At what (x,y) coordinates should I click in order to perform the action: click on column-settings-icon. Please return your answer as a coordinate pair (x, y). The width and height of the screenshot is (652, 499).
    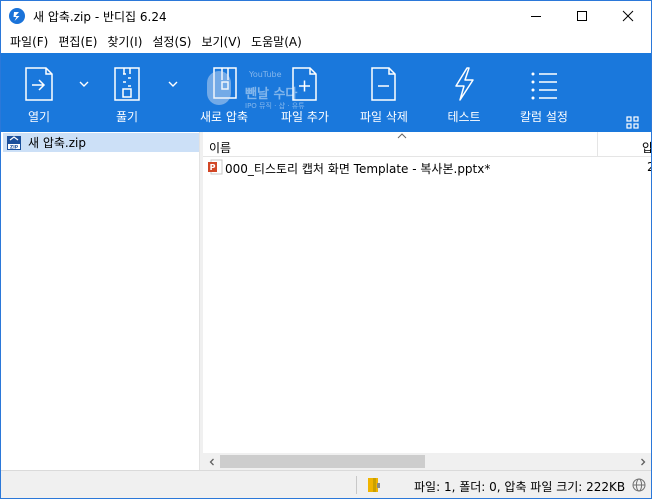
    Looking at the image, I should click on (544, 84).